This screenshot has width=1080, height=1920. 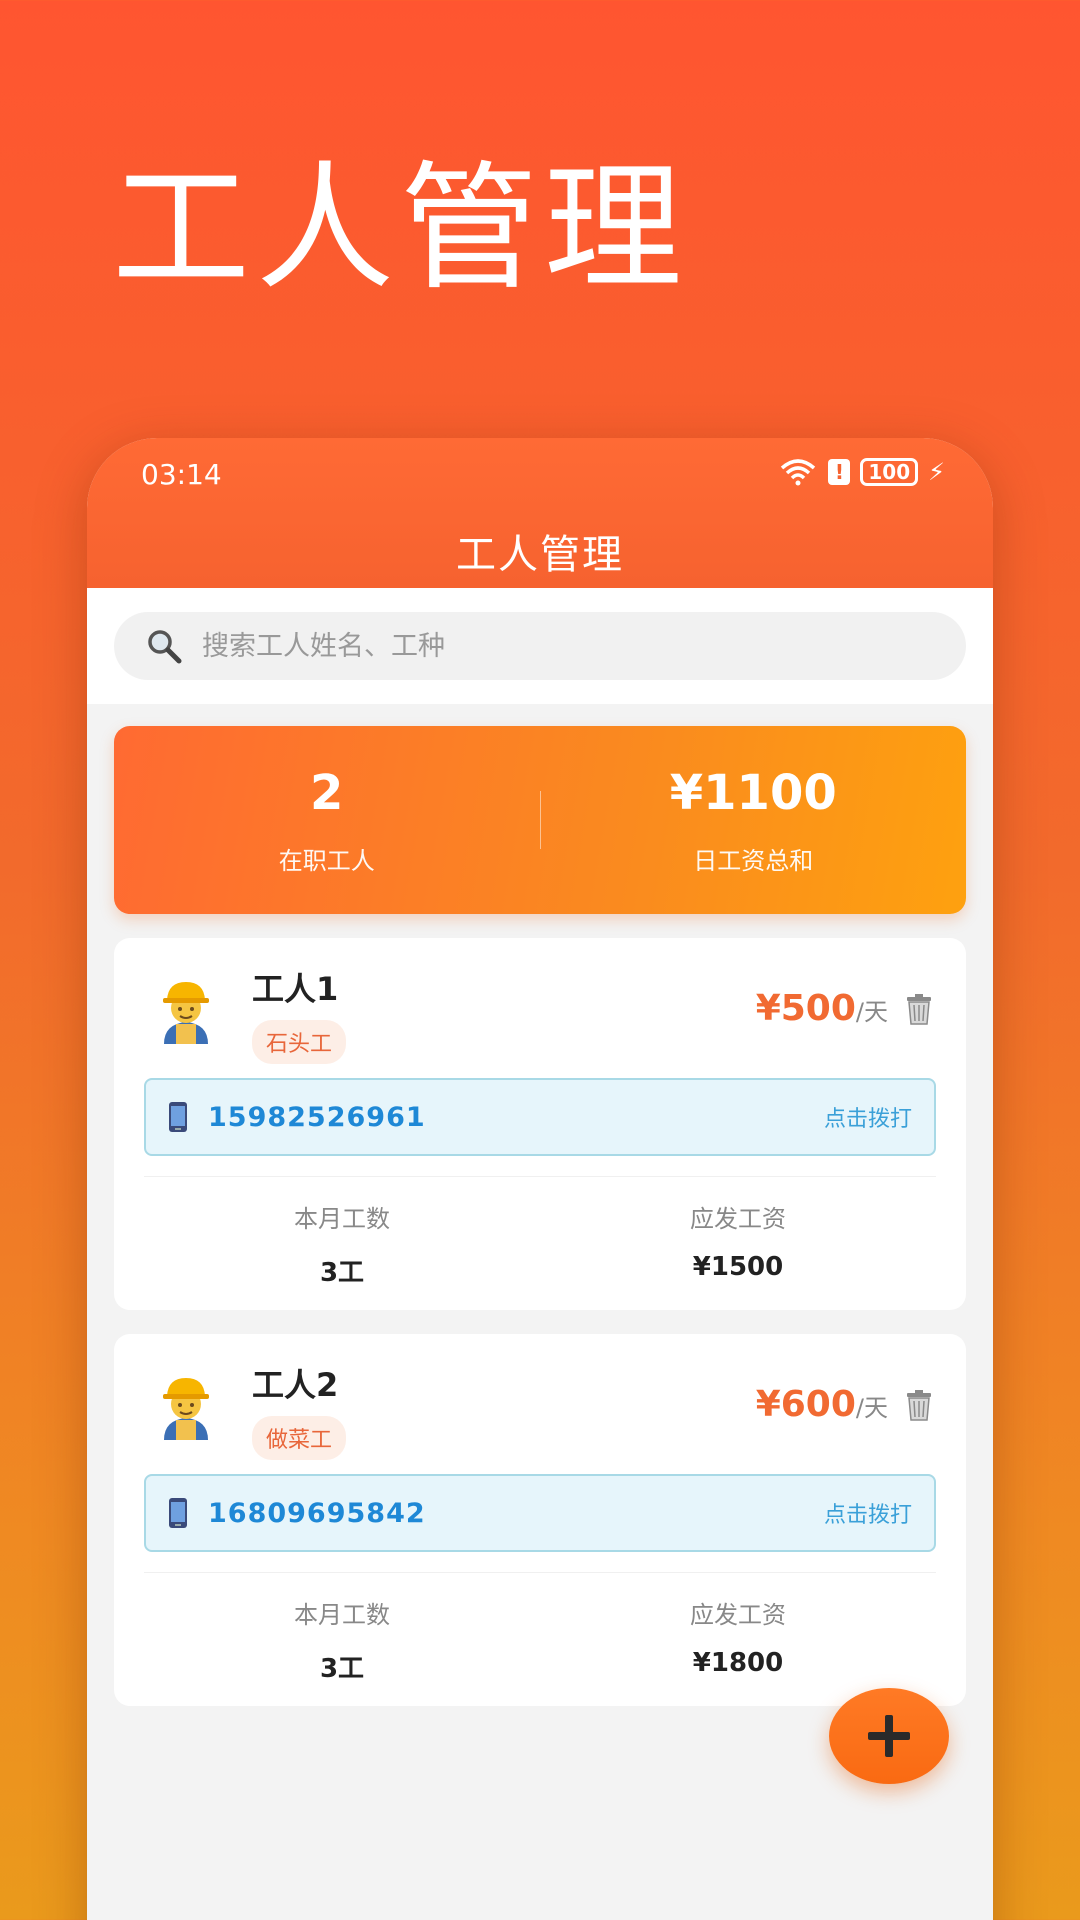 I want to click on battery-level: 100, so click(x=889, y=472).